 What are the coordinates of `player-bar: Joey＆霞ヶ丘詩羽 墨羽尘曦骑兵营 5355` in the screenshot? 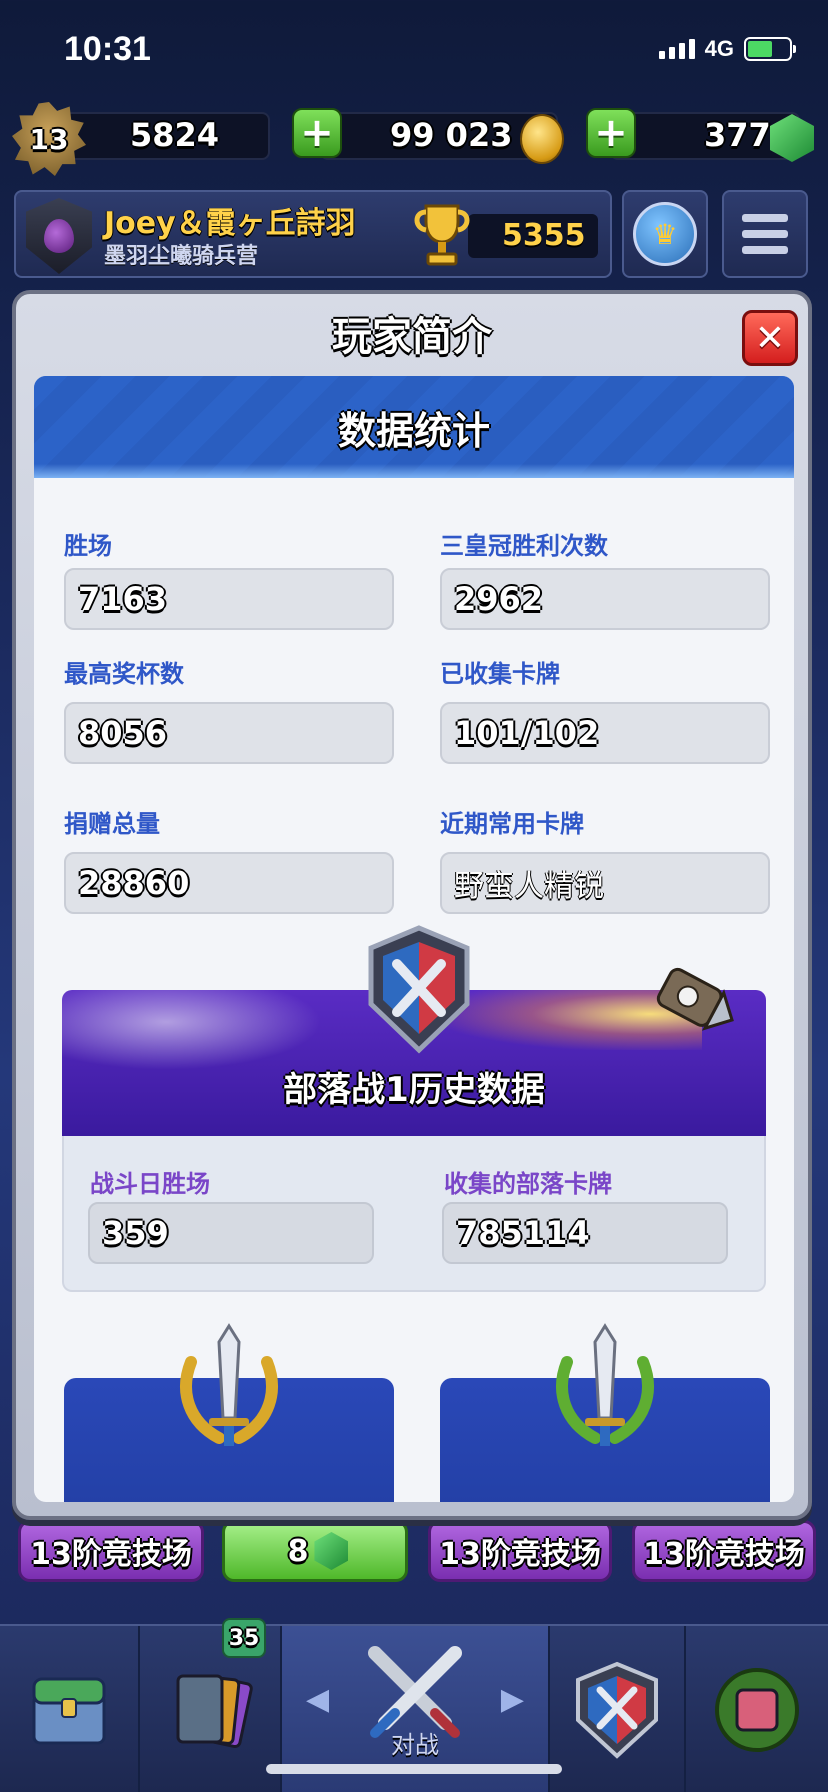 It's located at (313, 234).